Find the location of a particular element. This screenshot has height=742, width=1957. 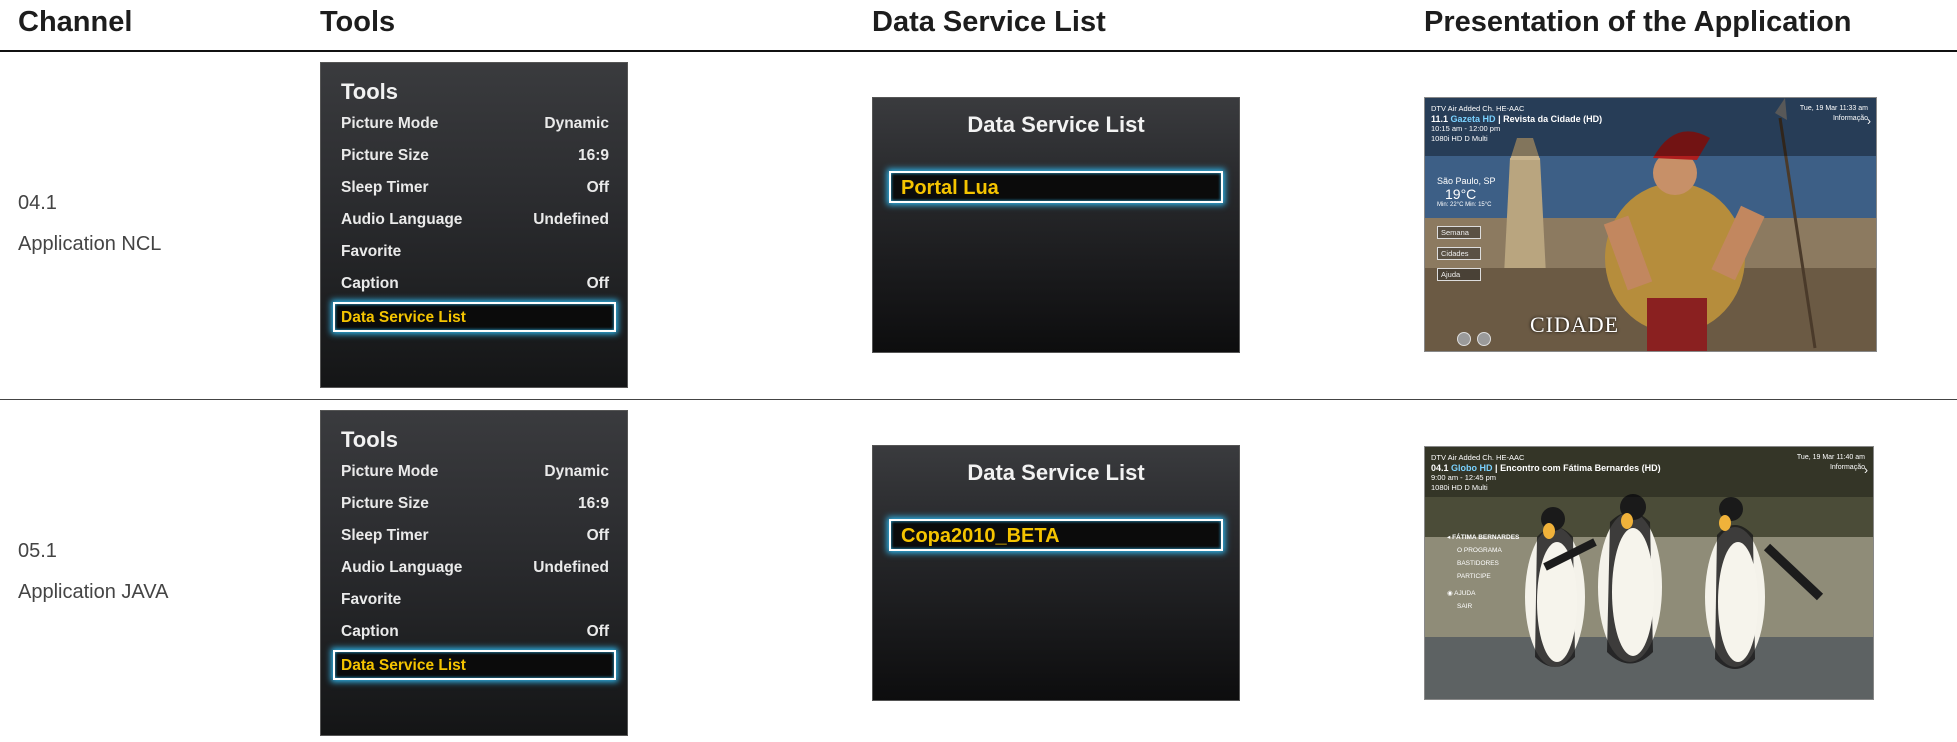

osd-program: Encontro com Fátima Bernardes (HD) is located at coordinates (1580, 468).